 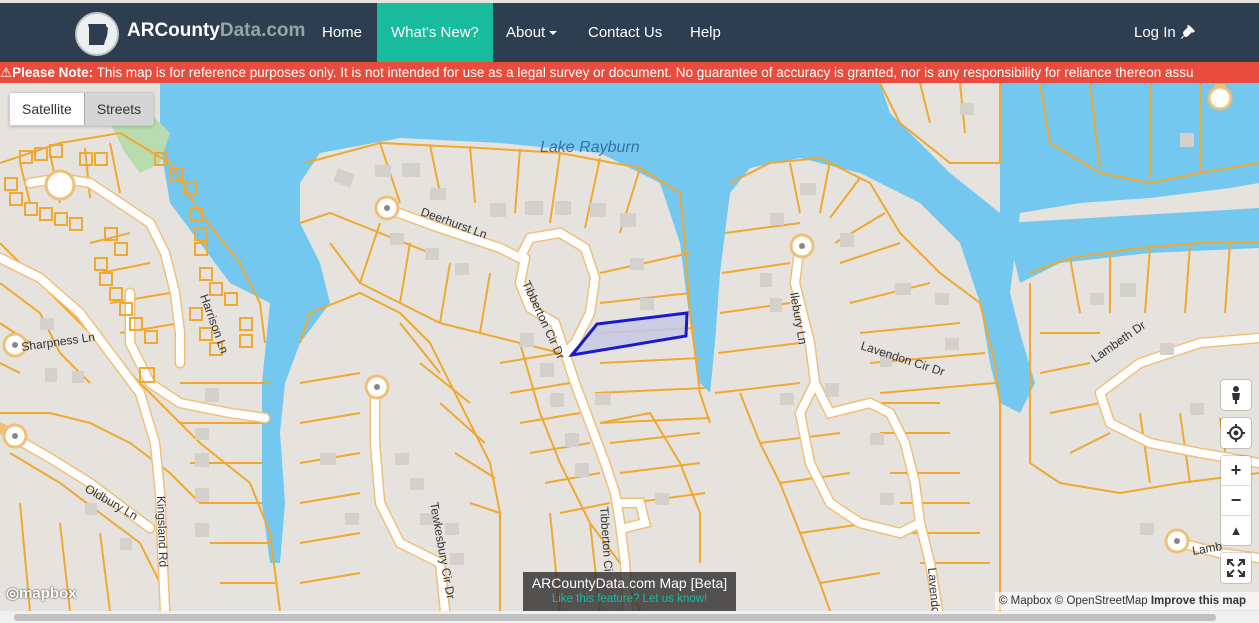 I want to click on nav-whats-new: What's New?, so click(x=435, y=32).